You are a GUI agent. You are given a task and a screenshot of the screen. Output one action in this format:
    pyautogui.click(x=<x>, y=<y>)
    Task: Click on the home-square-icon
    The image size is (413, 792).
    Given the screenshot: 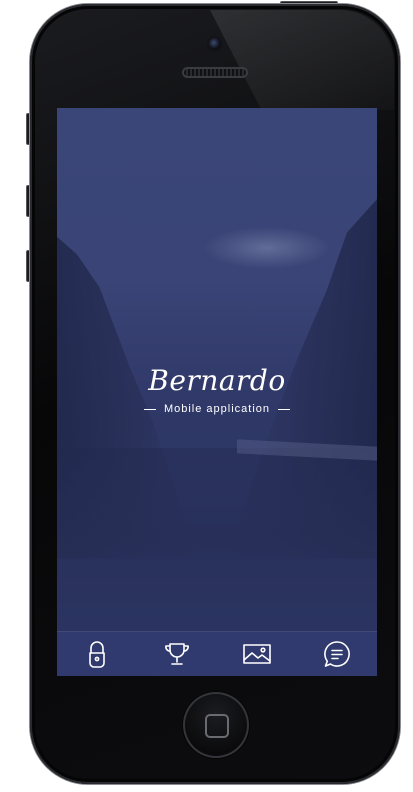 What is the action you would take?
    pyautogui.click(x=217, y=726)
    